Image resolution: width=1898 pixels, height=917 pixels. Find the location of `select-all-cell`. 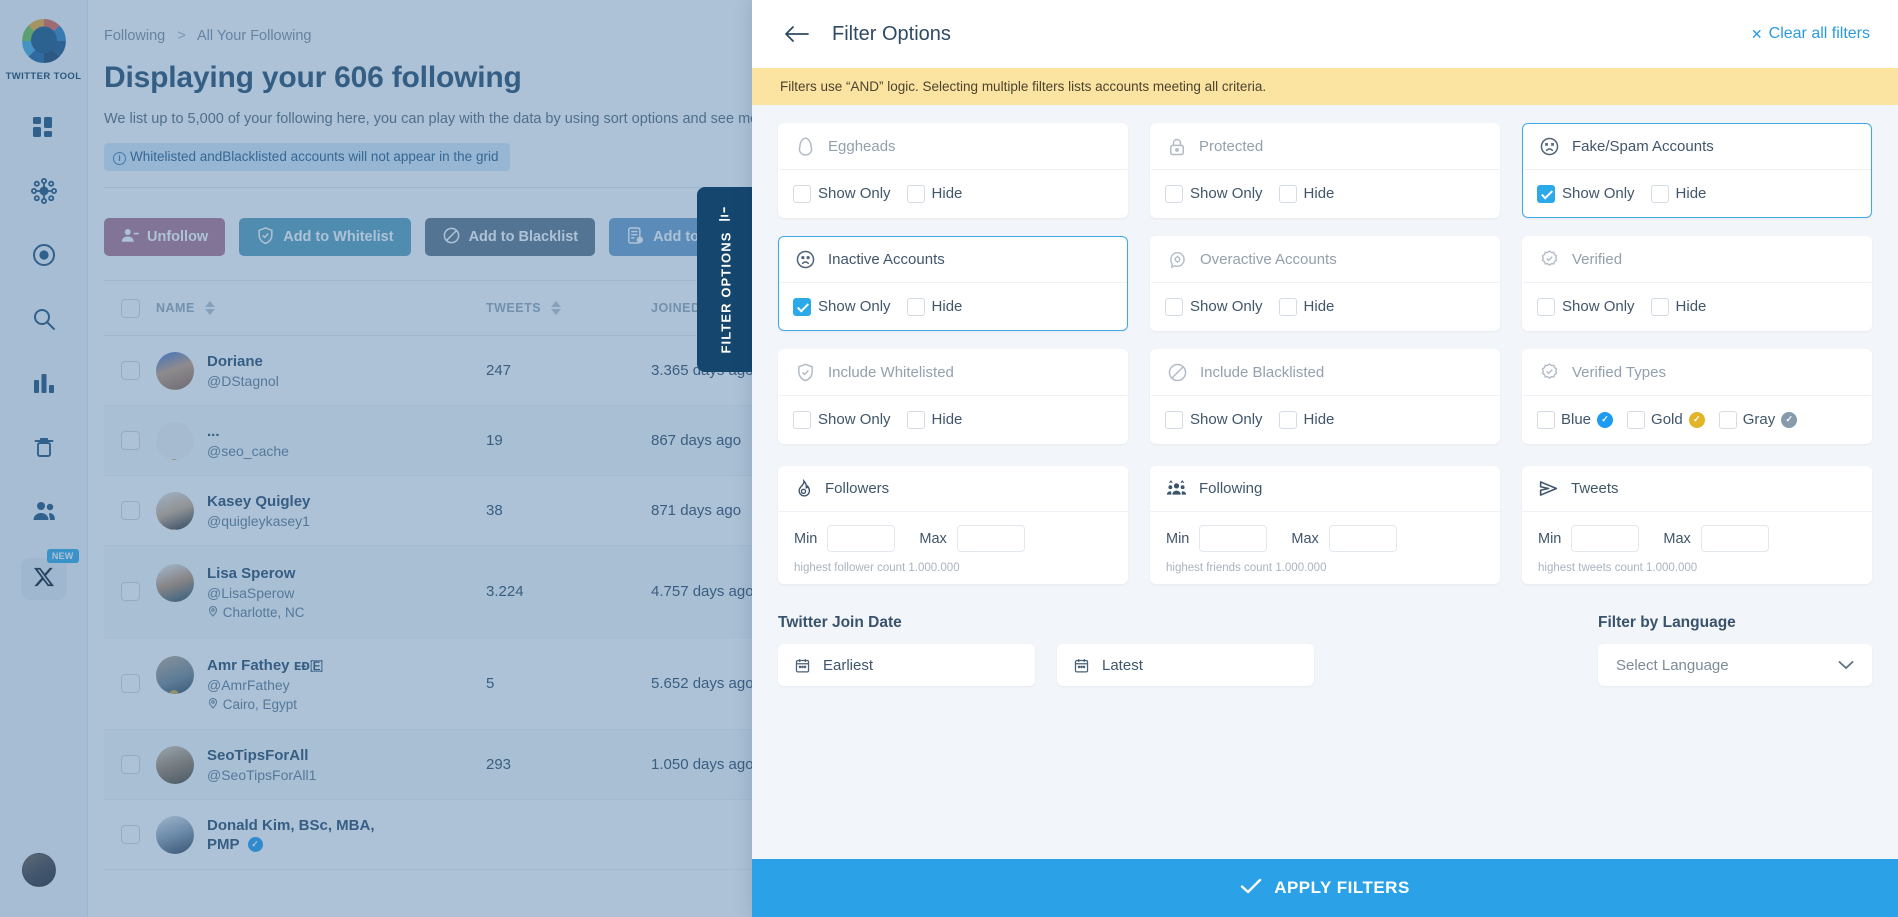

select-all-cell is located at coordinates (130, 308).